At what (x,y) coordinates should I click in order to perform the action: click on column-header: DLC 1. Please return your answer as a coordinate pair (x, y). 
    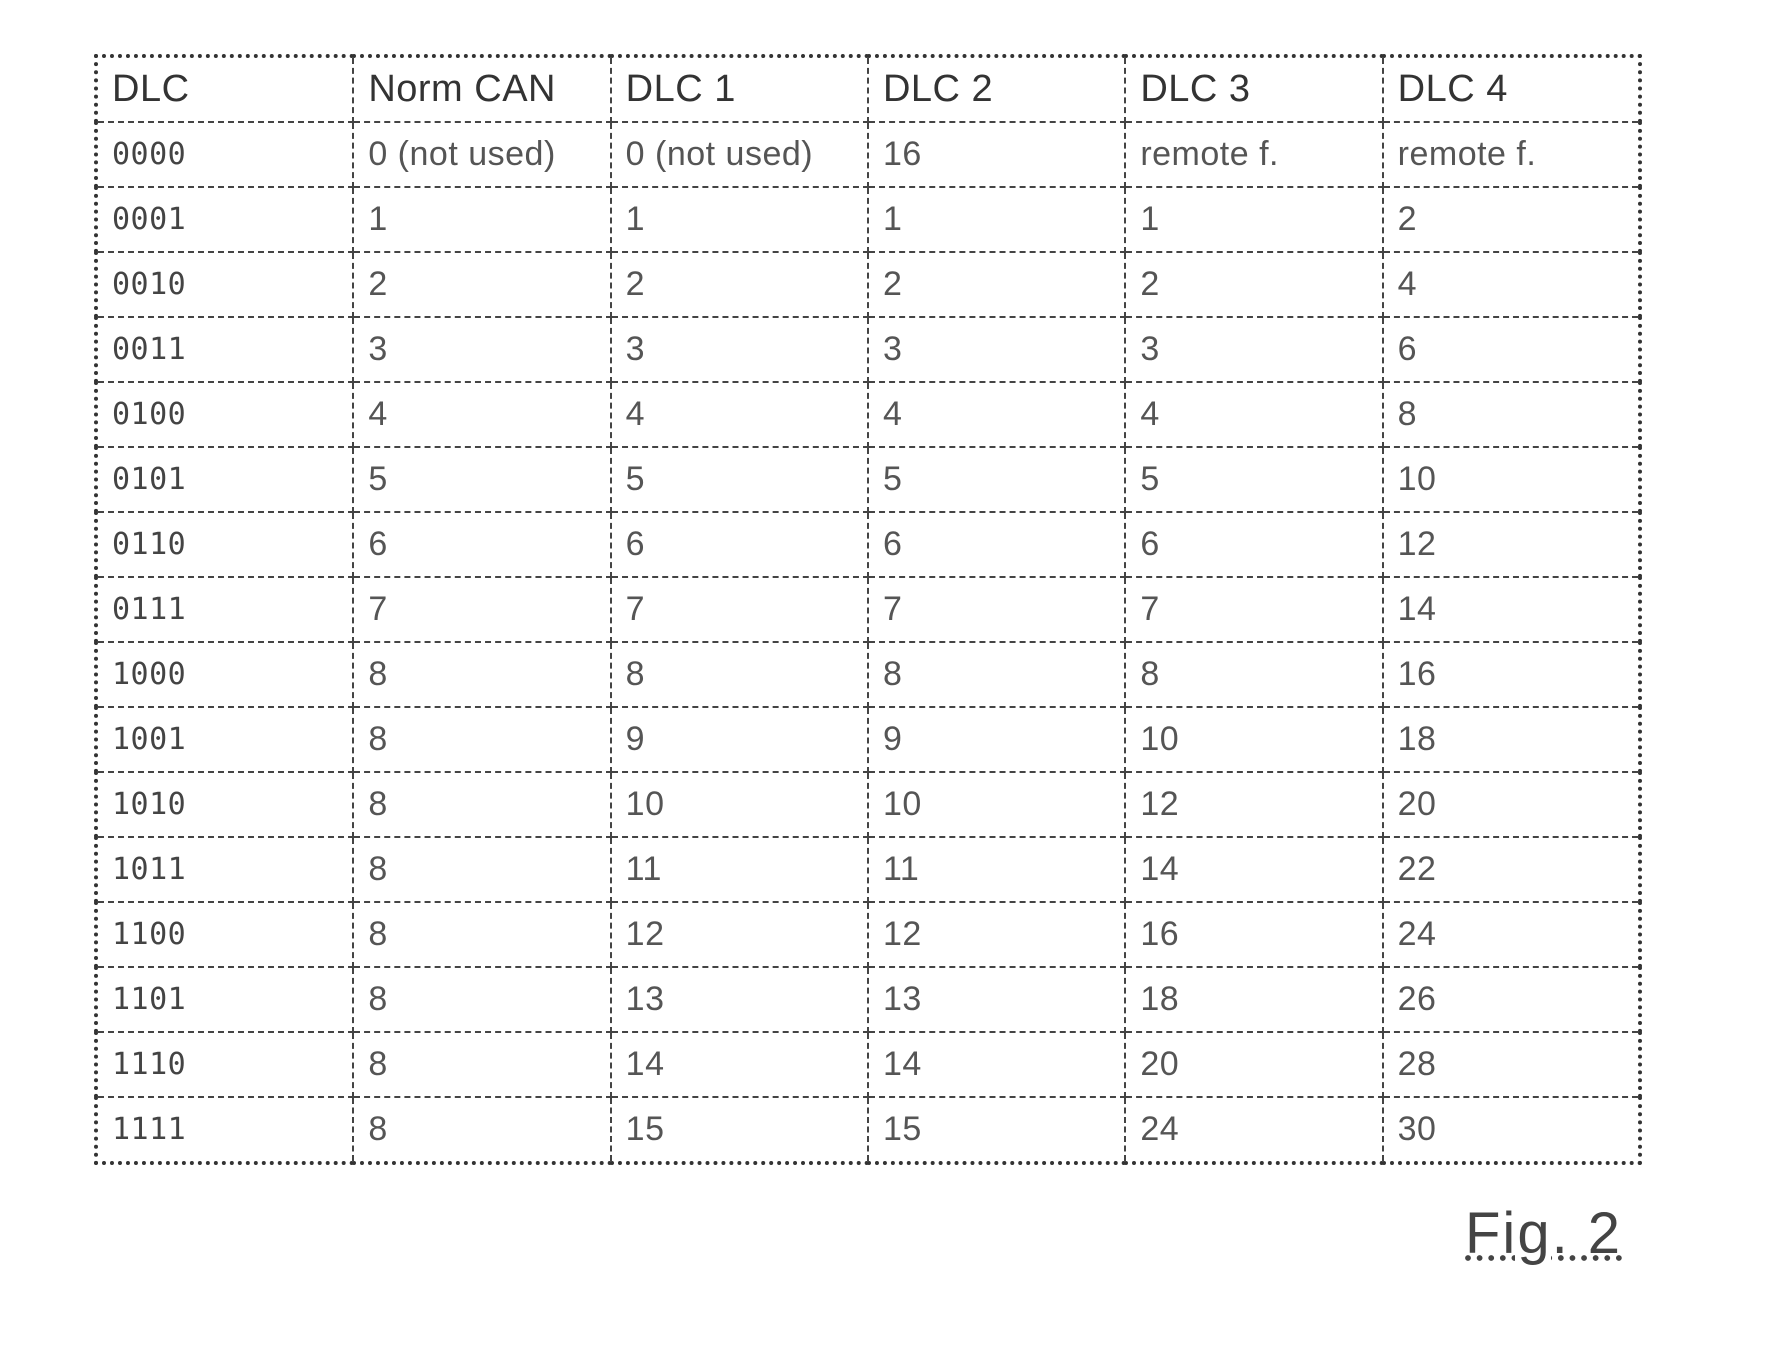
    Looking at the image, I should click on (739, 89).